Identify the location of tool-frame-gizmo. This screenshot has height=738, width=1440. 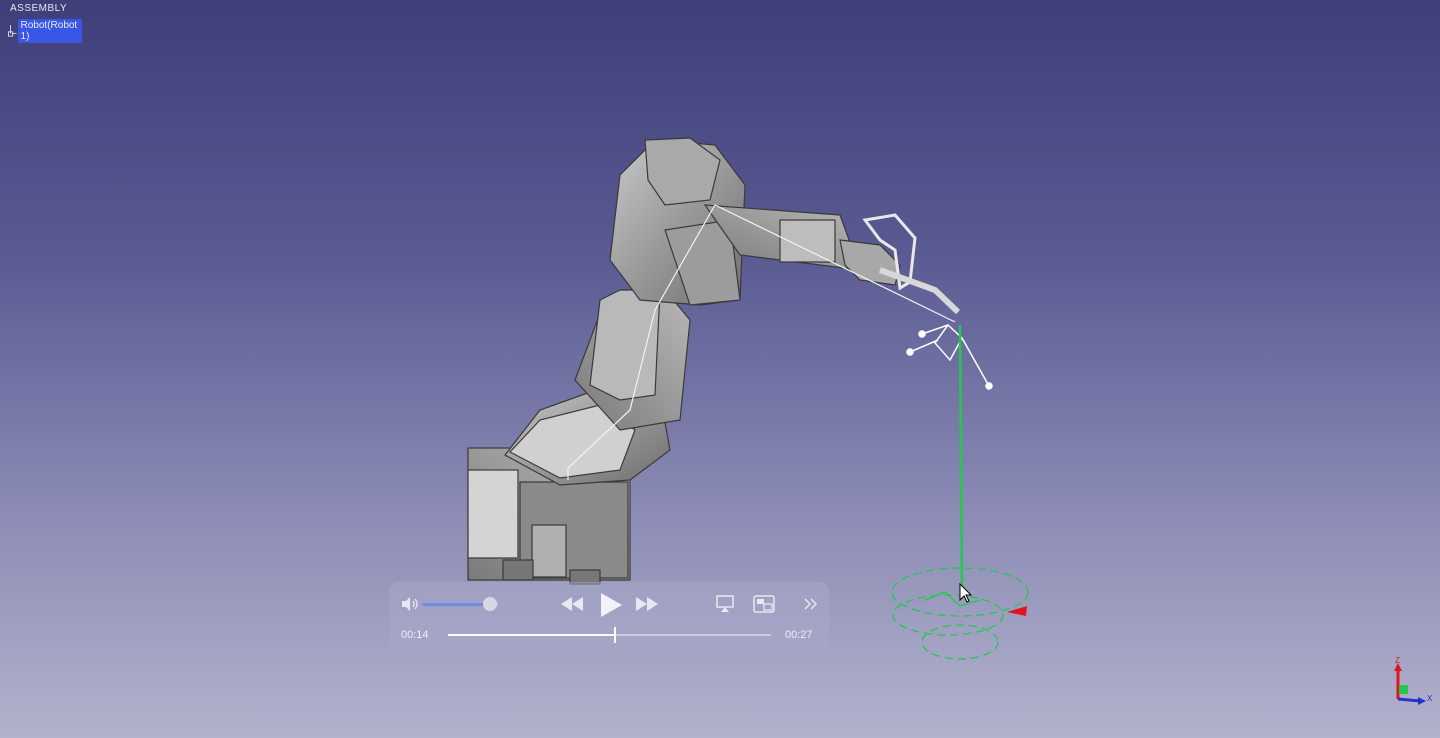
(949, 356).